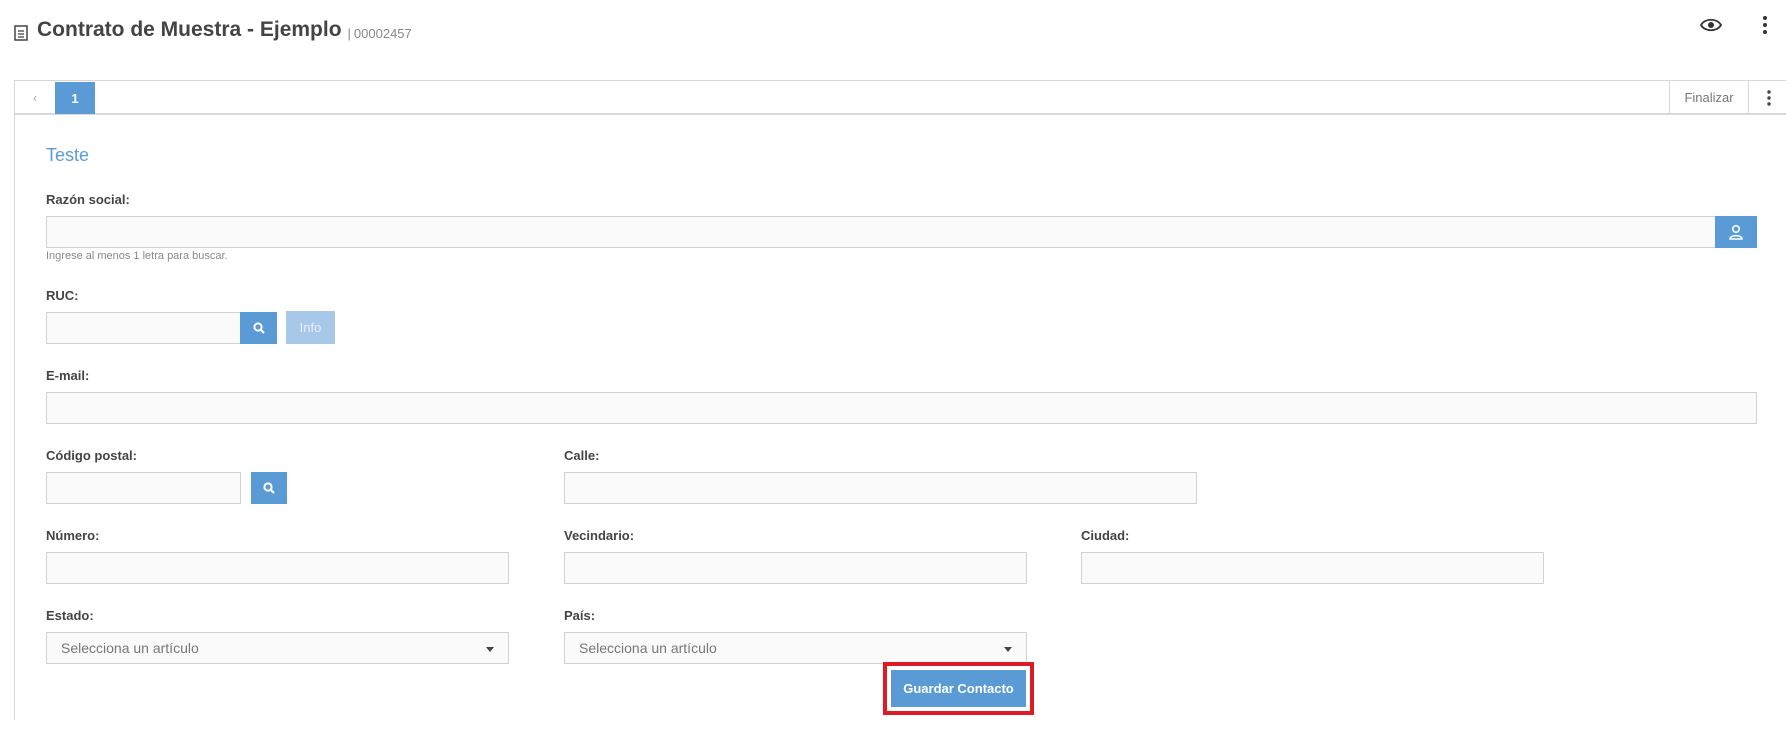  I want to click on user-icon, so click(1736, 232).